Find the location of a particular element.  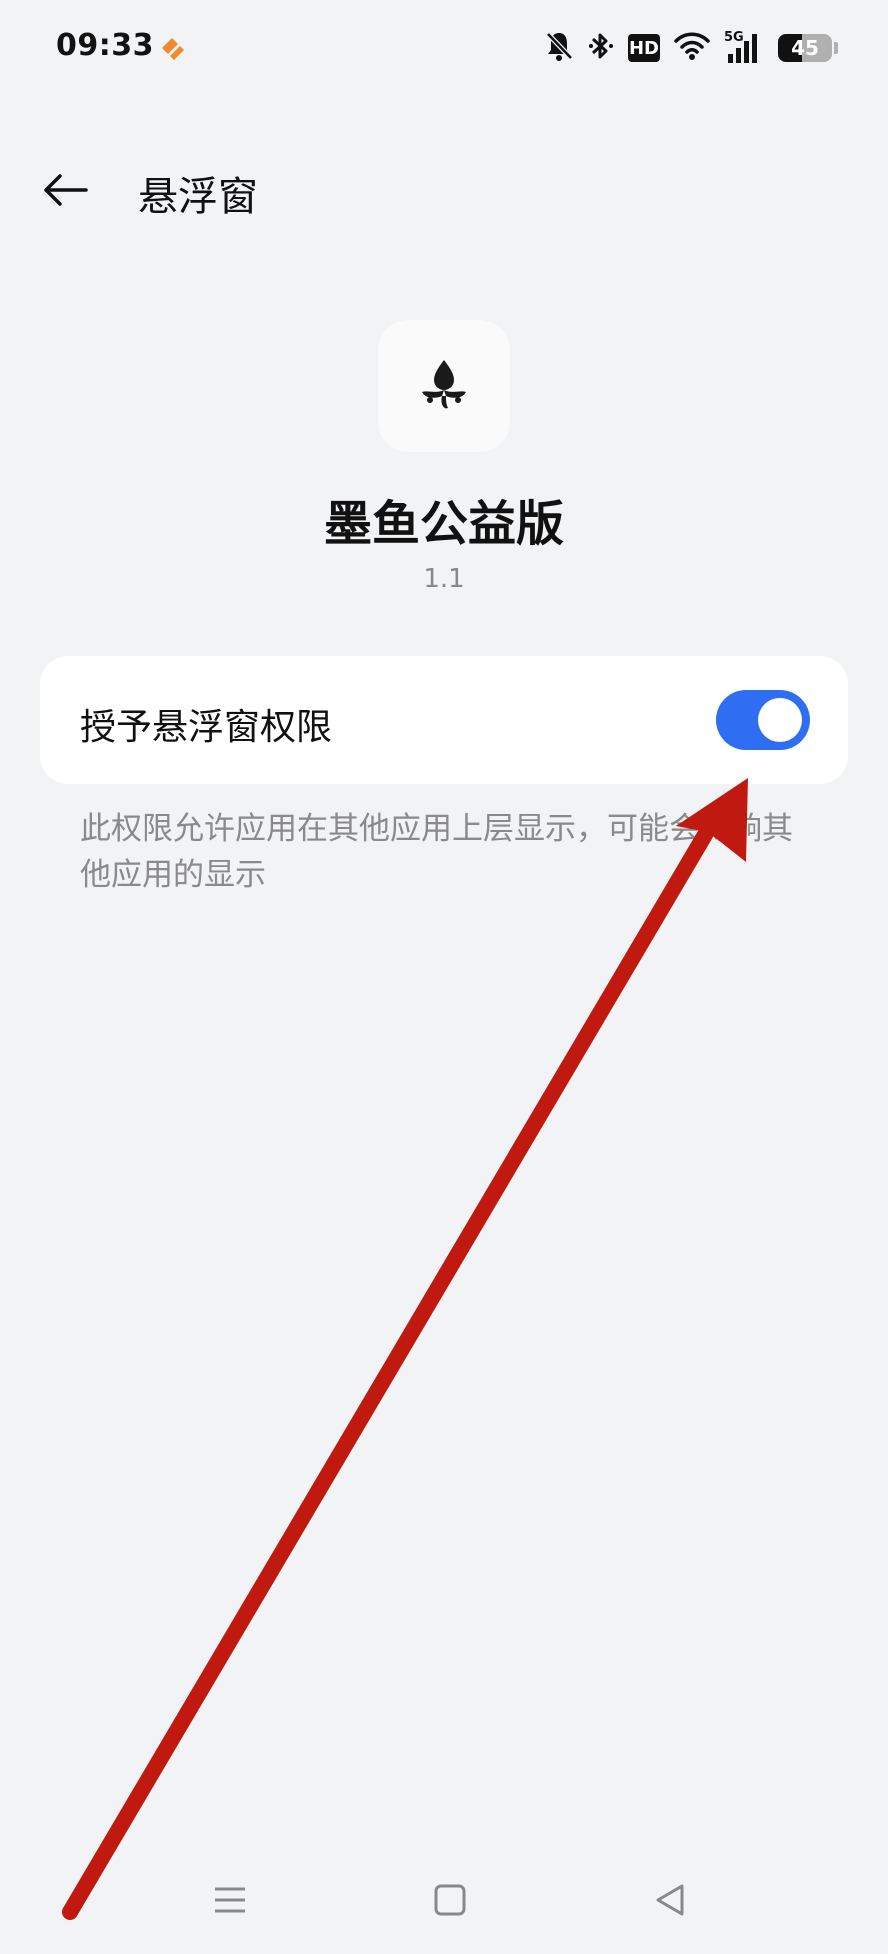

navigation-bar is located at coordinates (444, 1900).